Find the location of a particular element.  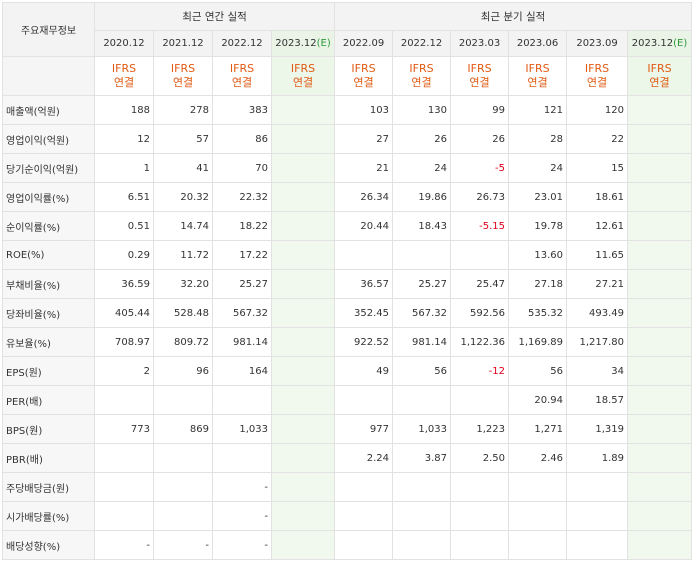

table-row: 시가배당률(%) - is located at coordinates (347, 516).